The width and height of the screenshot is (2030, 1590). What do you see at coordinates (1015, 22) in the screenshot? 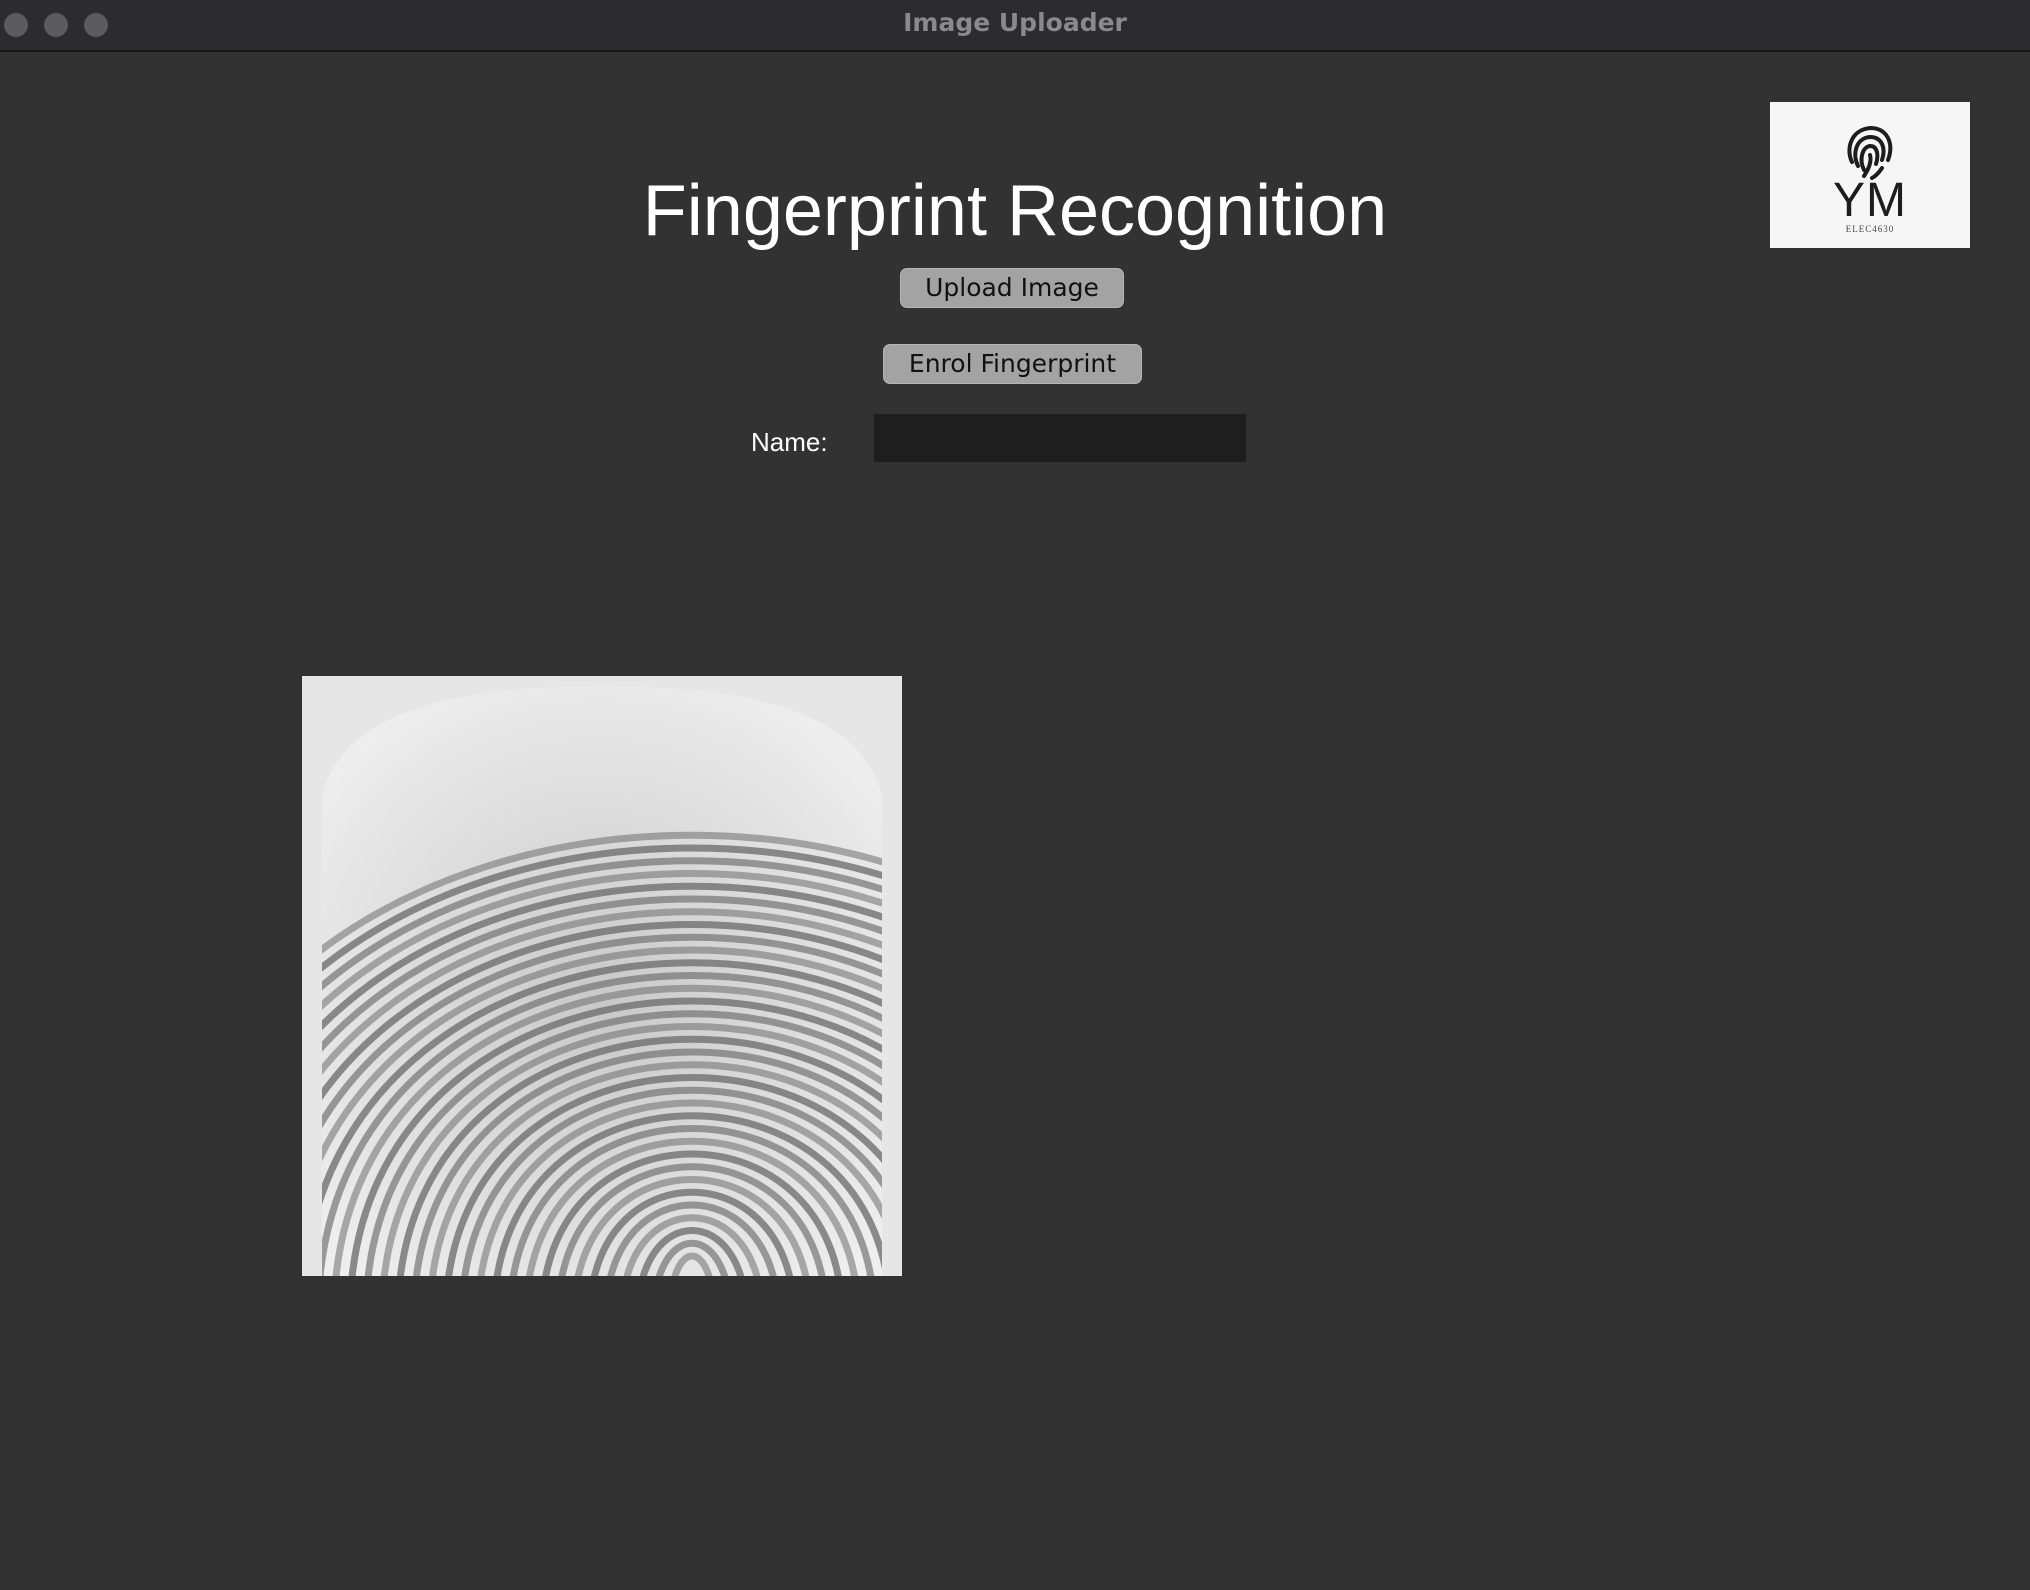
I see `window-title: Image Uploader` at bounding box center [1015, 22].